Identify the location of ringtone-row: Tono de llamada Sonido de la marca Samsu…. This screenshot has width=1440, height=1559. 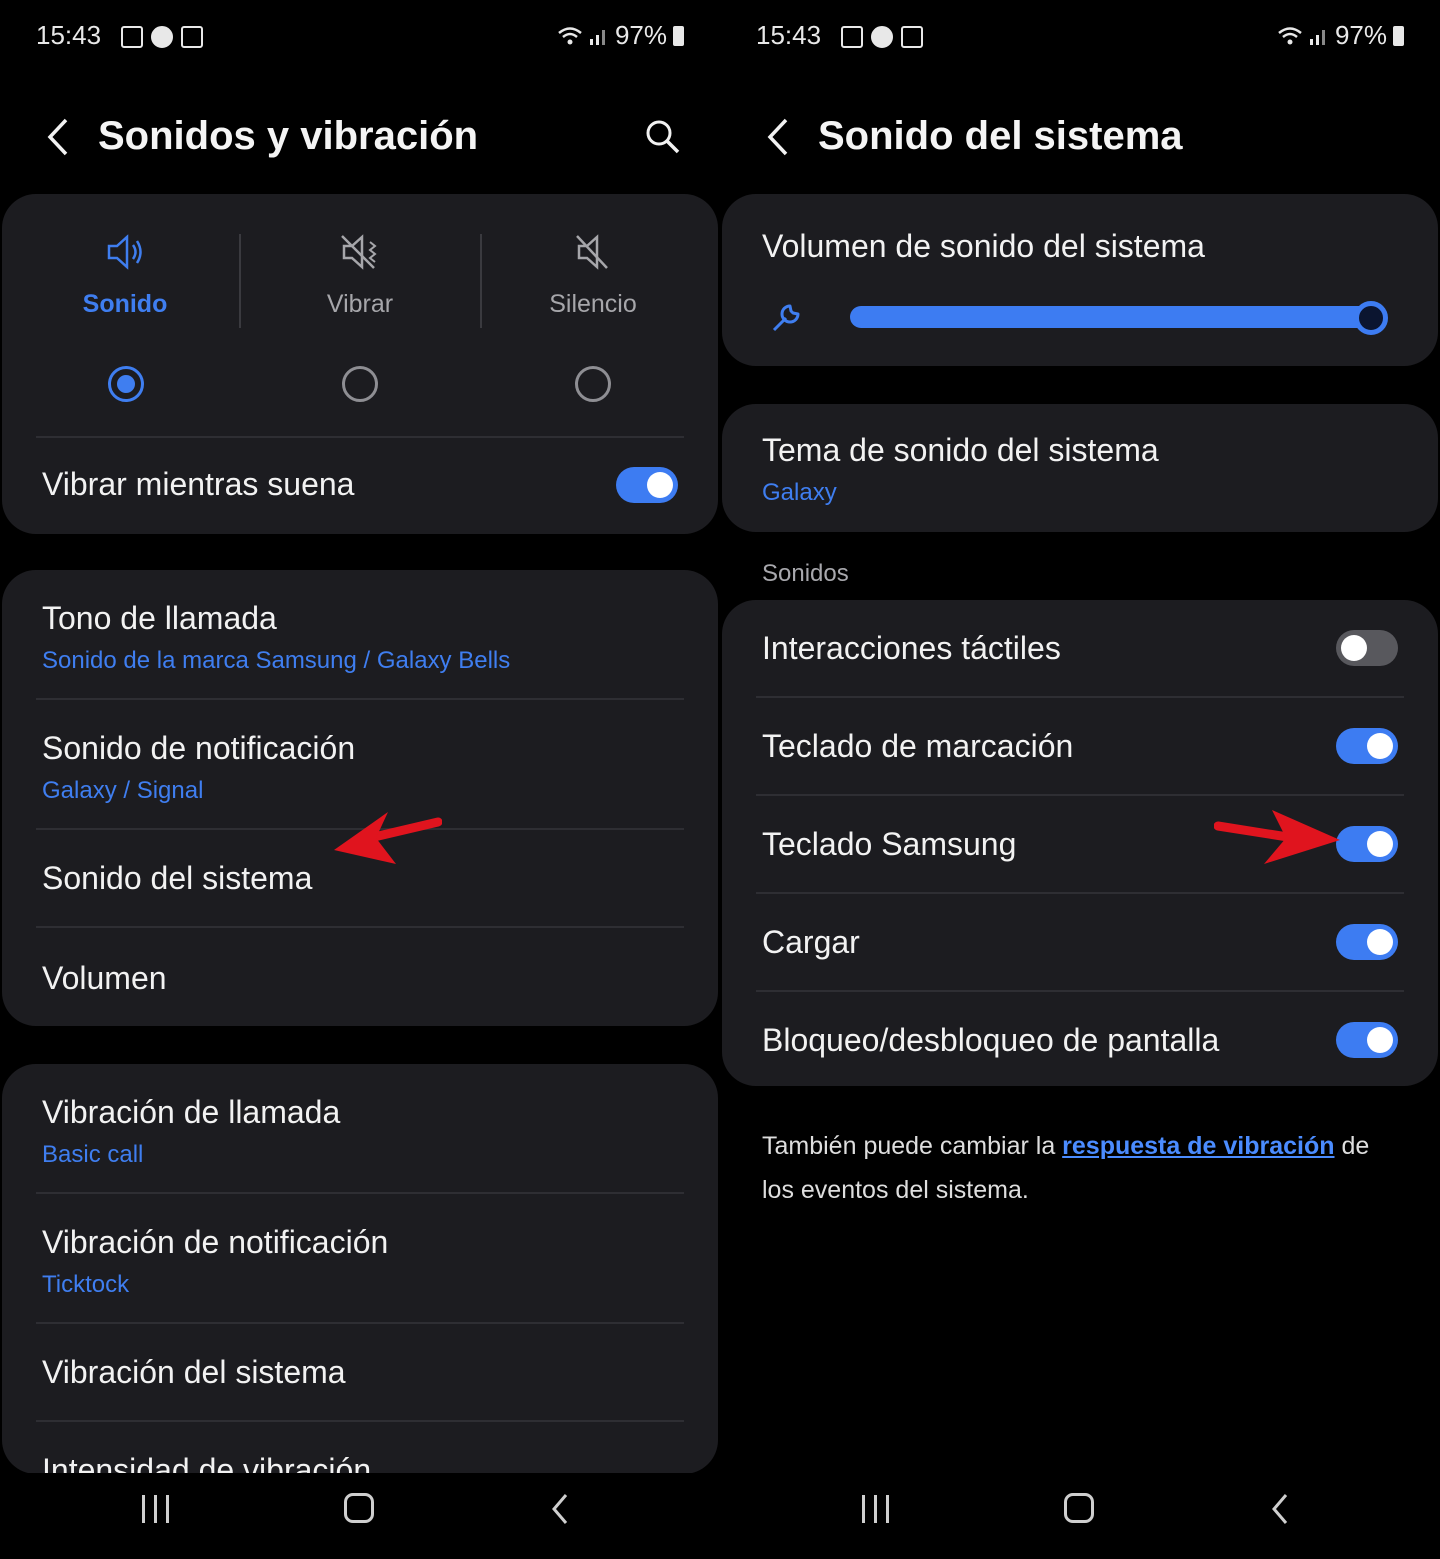
(364, 637).